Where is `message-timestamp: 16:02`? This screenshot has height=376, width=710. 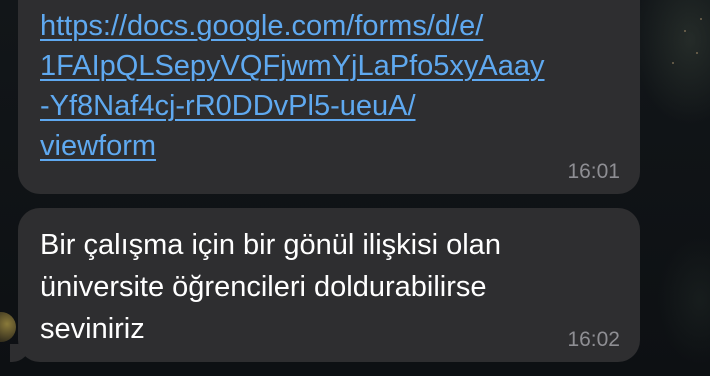 message-timestamp: 16:02 is located at coordinates (593, 339).